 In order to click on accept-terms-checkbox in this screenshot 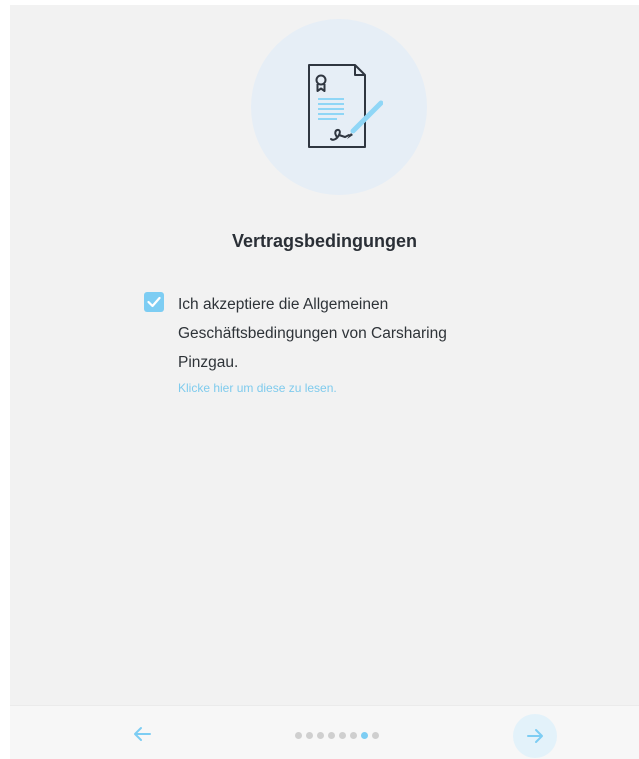, I will do `click(154, 302)`.